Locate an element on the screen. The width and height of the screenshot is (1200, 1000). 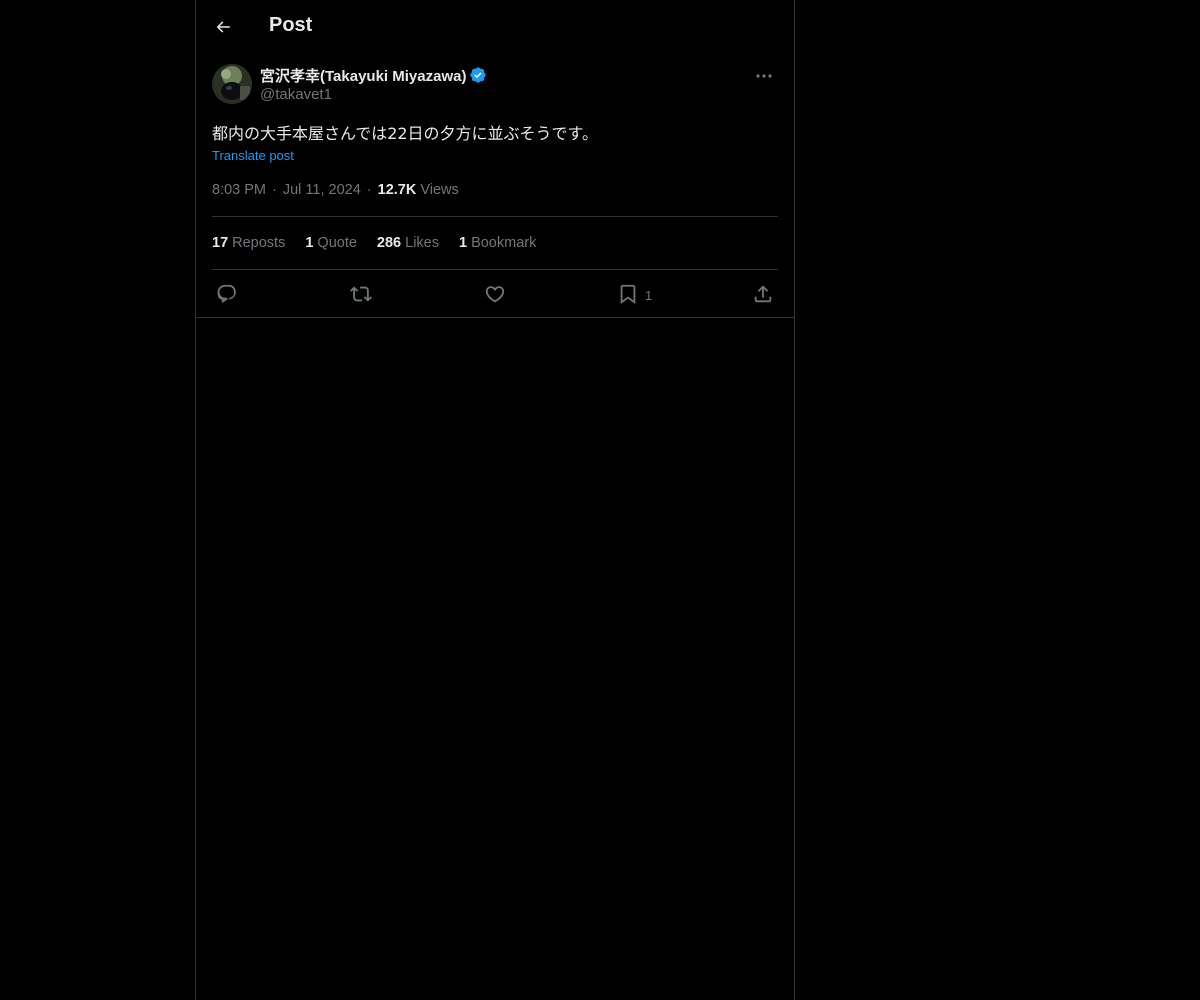
share-icon is located at coordinates (763, 294).